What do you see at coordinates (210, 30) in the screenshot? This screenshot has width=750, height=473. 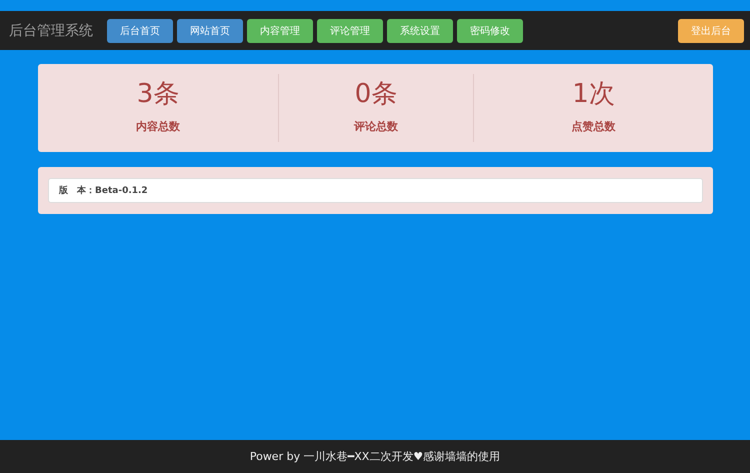 I see `nav-button: 网站首页` at bounding box center [210, 30].